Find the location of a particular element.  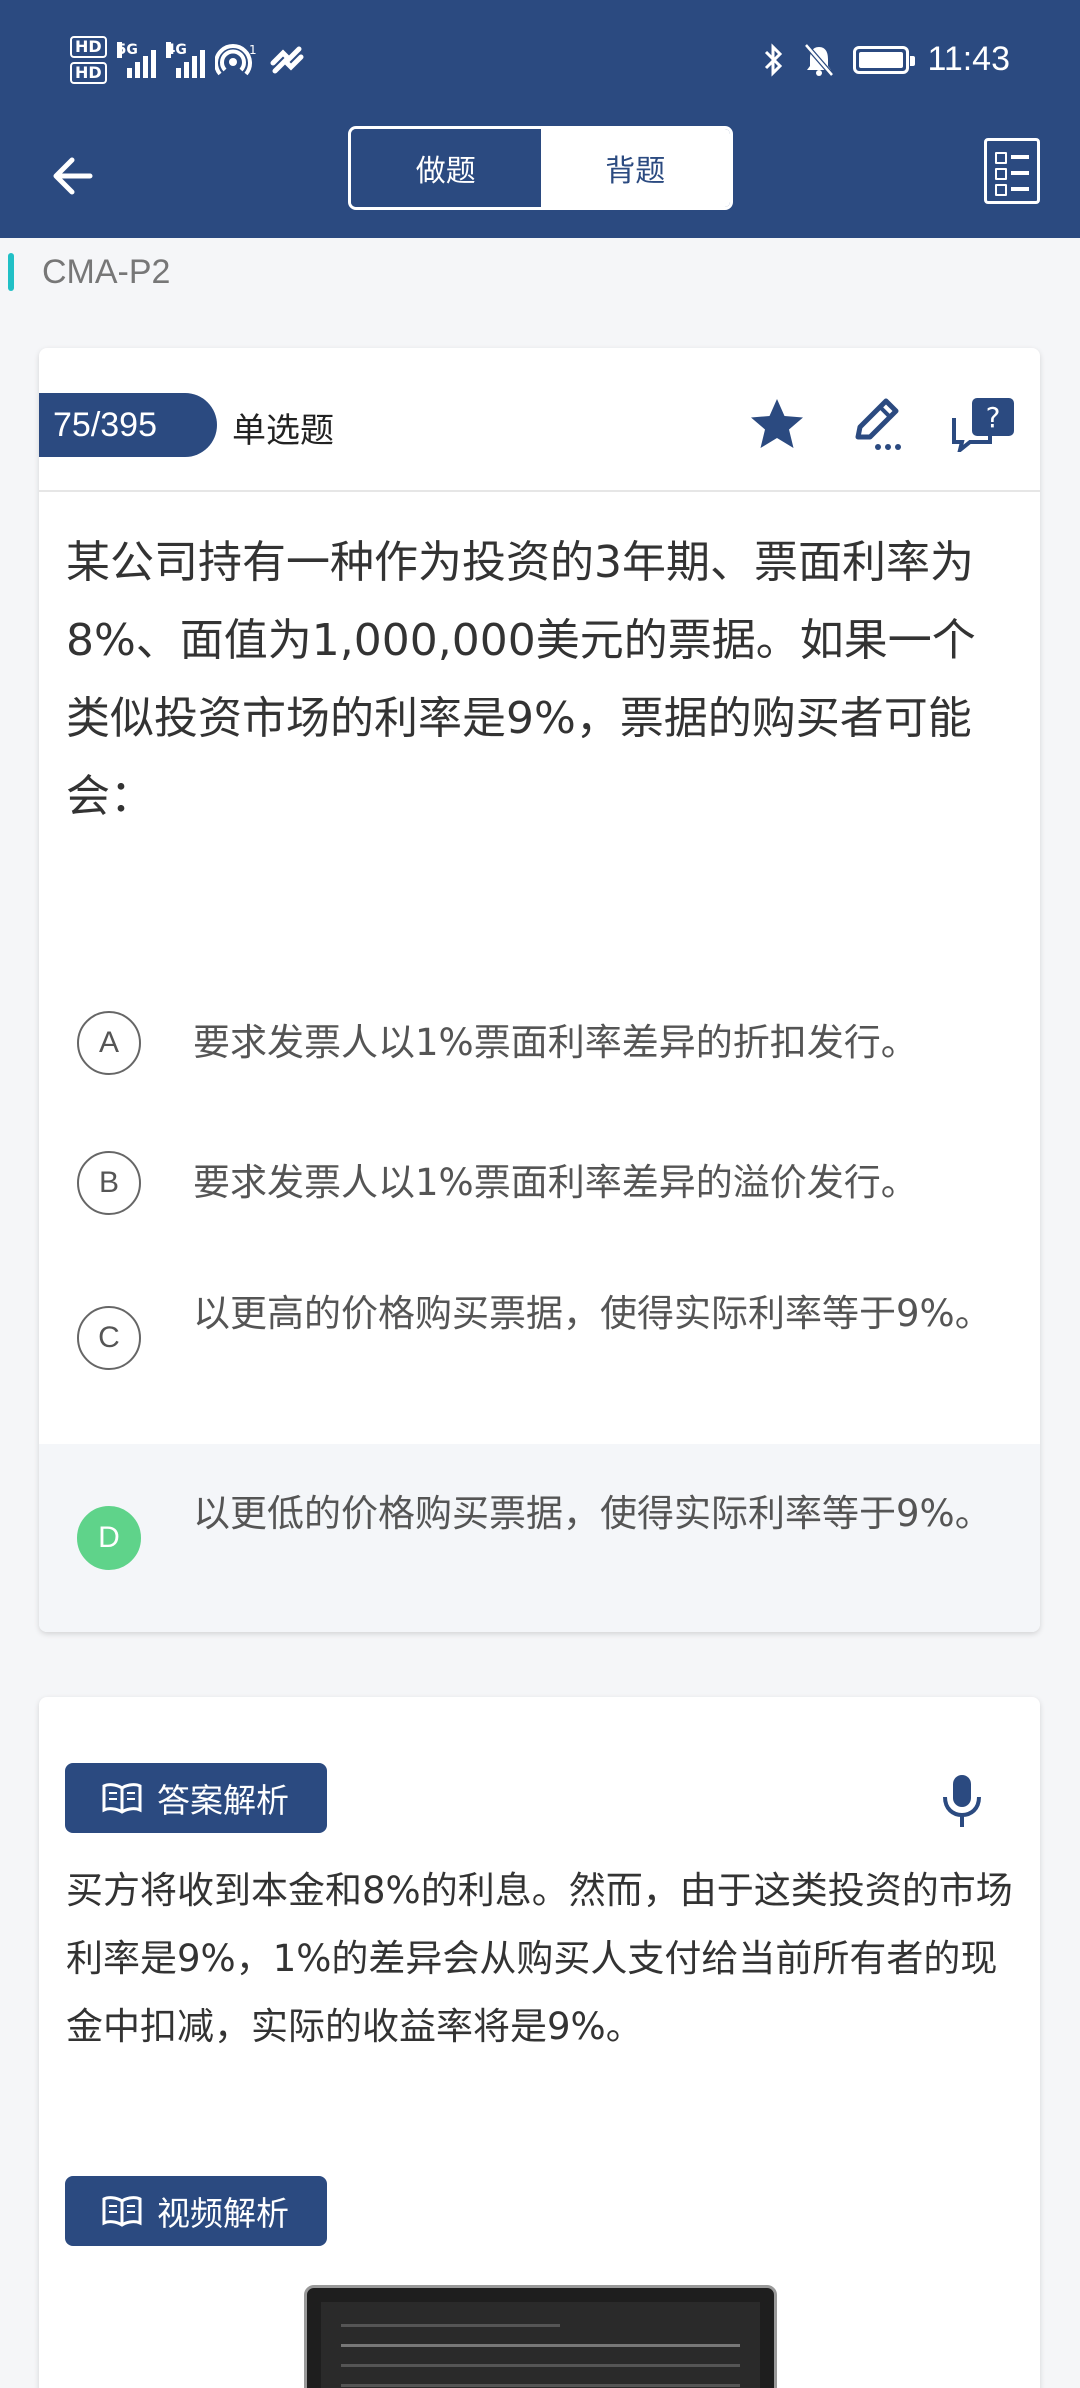

navigation-bar: 做题 背题 is located at coordinates (540, 182).